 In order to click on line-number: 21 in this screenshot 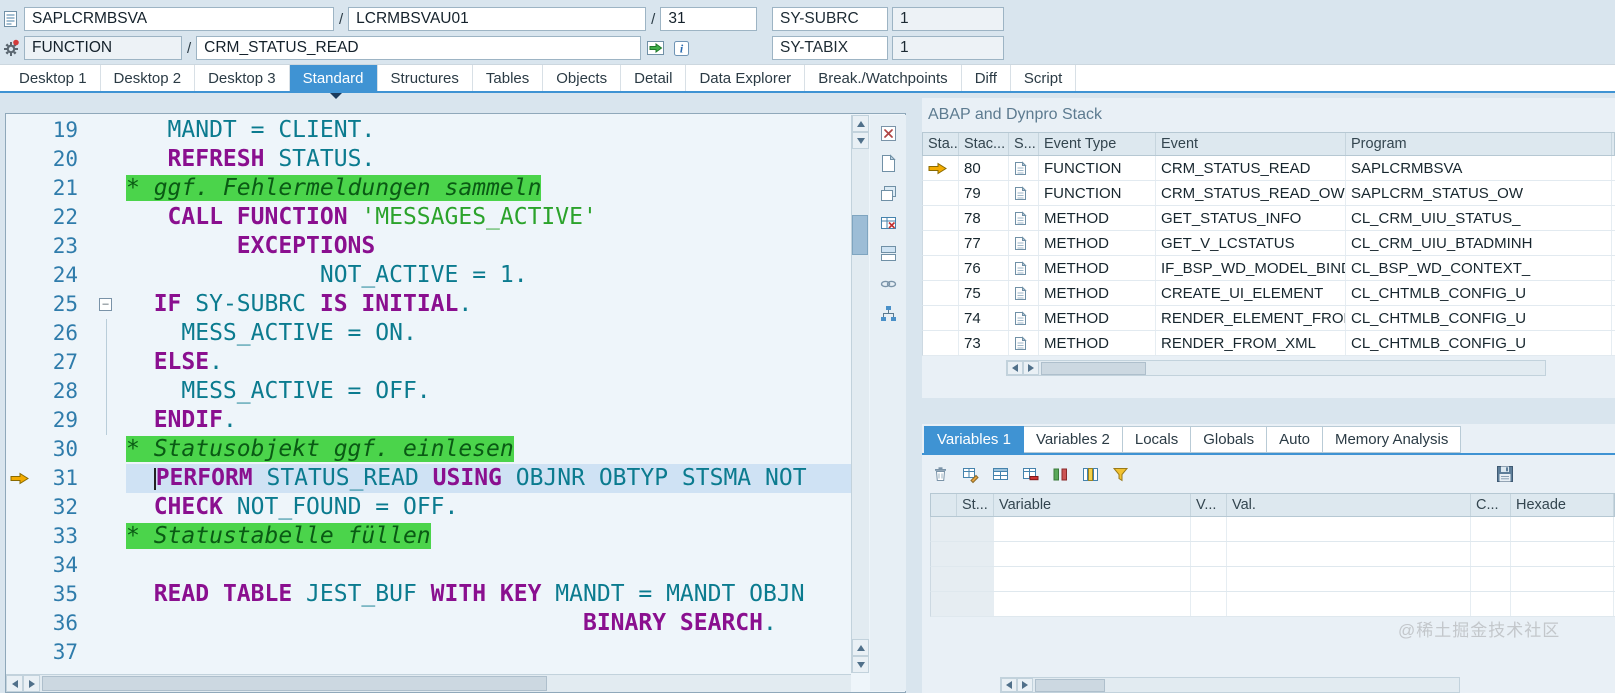, I will do `click(59, 188)`.